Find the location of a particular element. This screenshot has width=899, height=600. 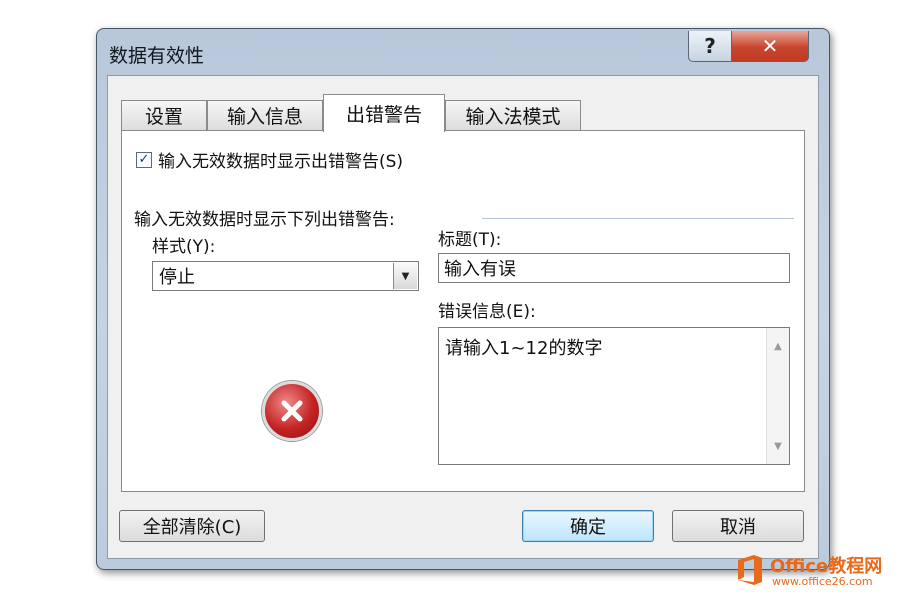

title-input: 输入有误 is located at coordinates (614, 268).